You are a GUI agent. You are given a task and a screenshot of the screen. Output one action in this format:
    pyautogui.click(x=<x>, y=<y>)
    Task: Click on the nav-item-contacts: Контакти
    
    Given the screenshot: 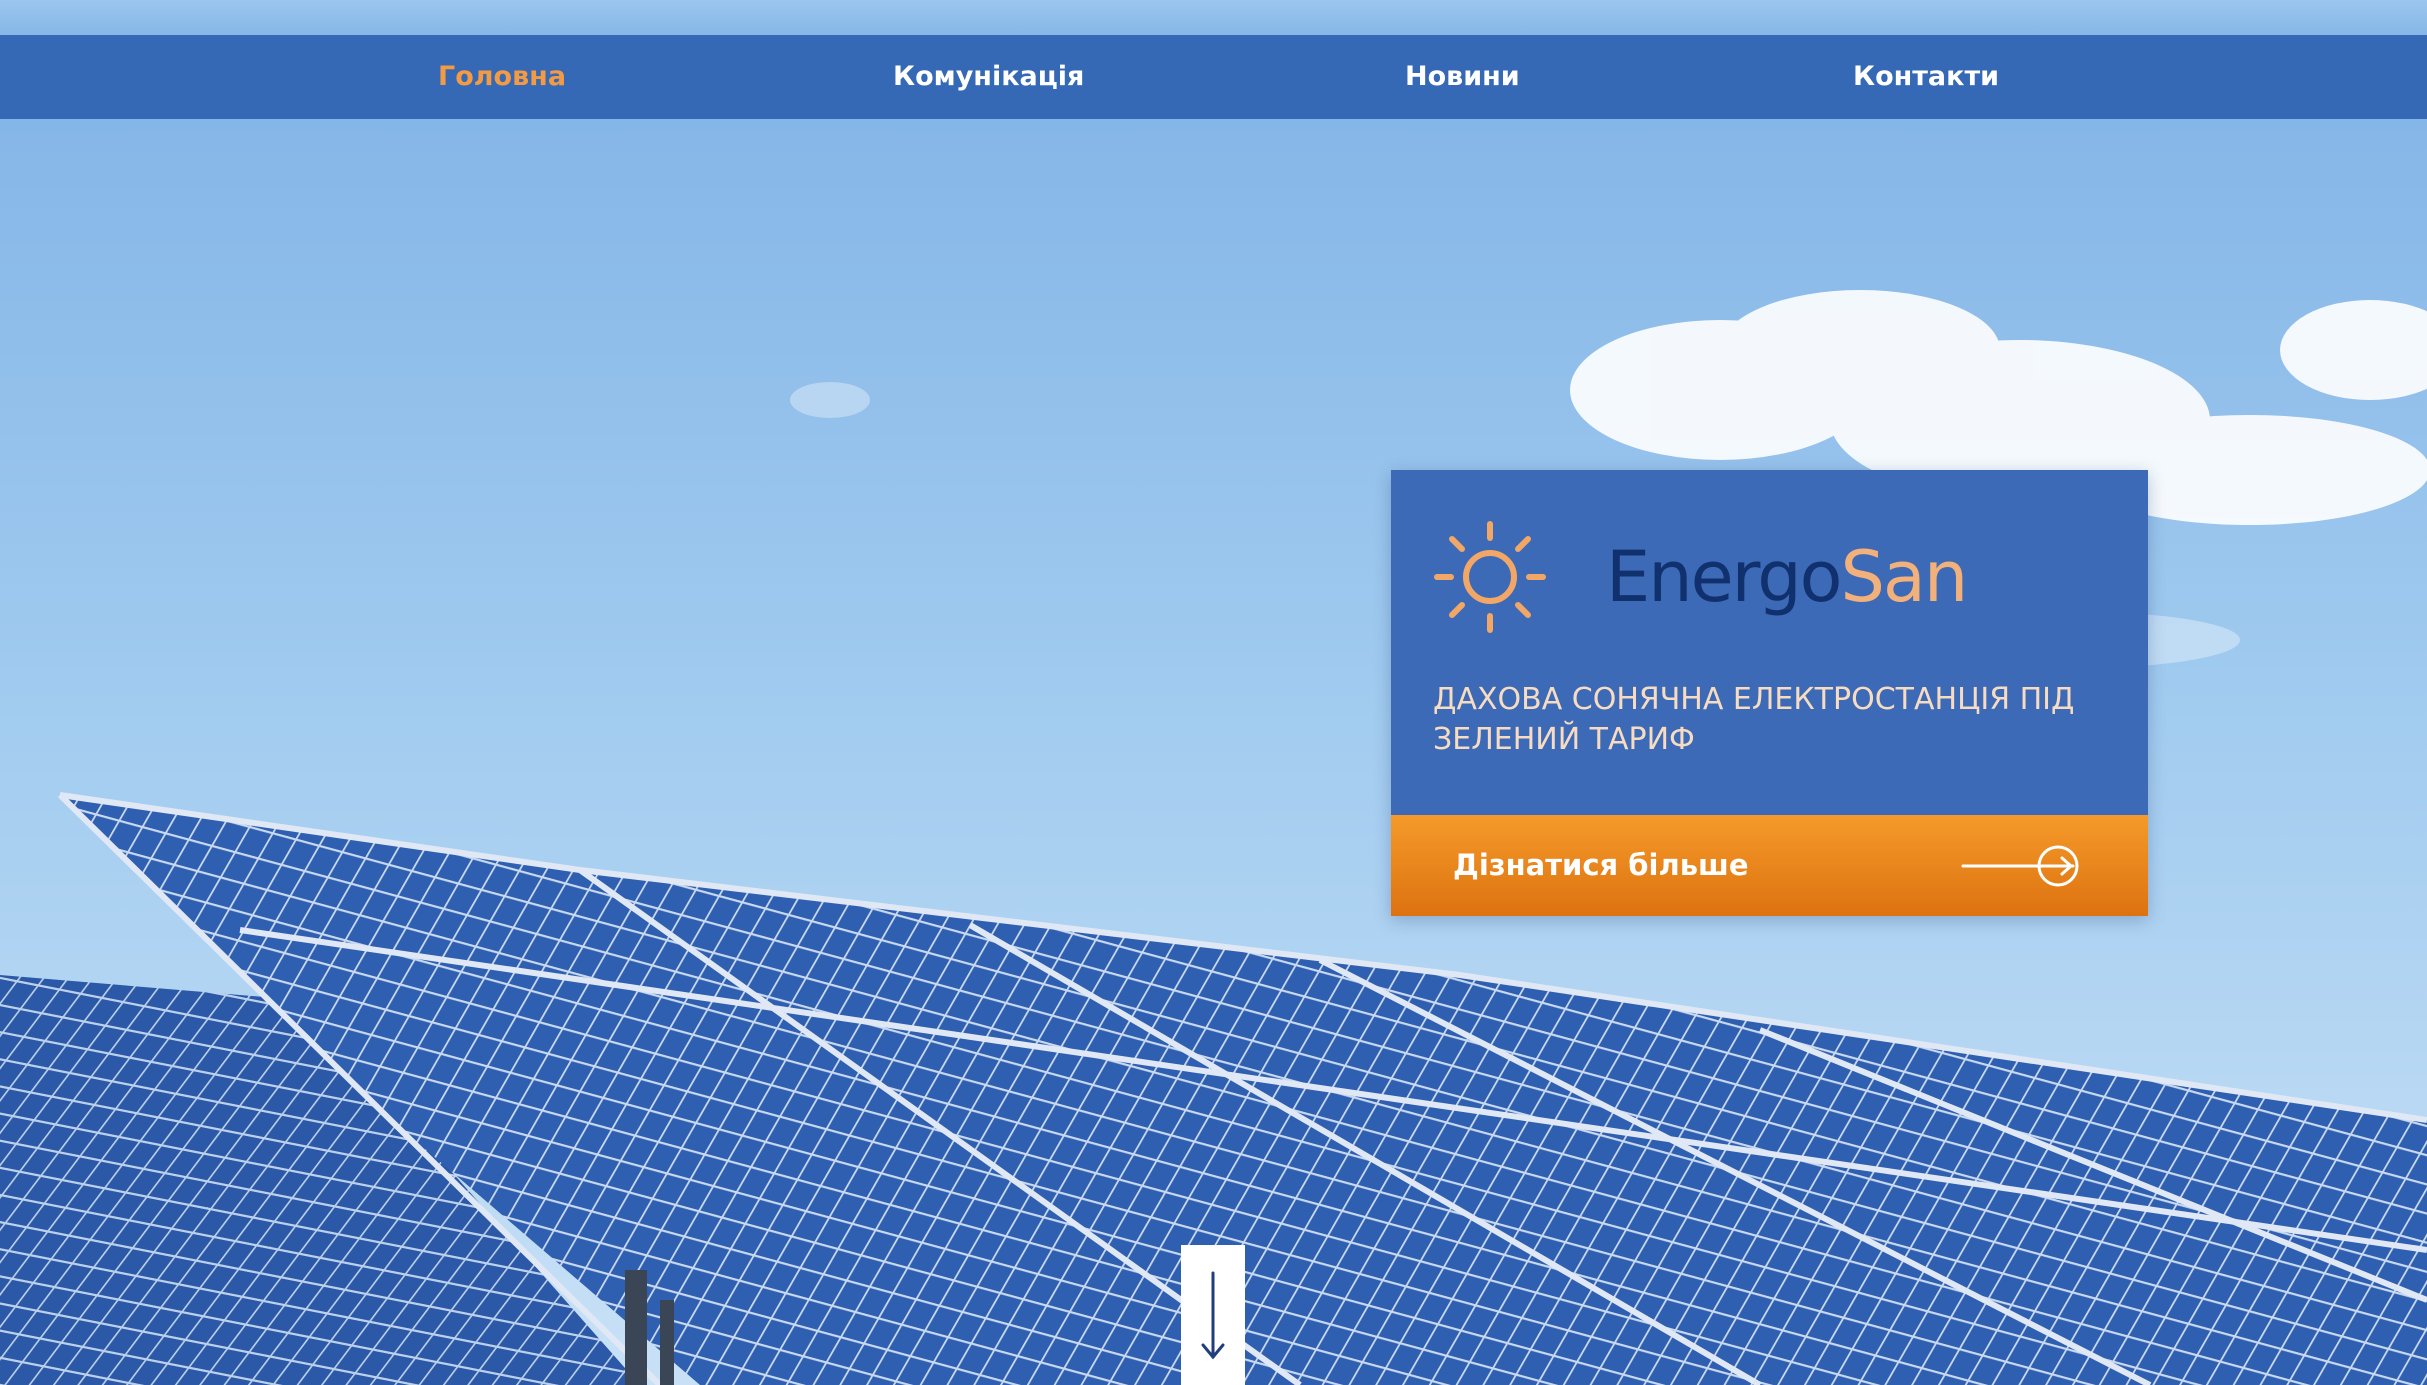 What is the action you would take?
    pyautogui.click(x=1926, y=77)
    